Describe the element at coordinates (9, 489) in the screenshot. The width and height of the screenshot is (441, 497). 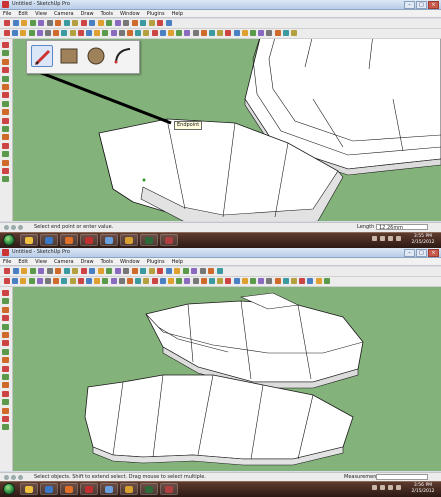
I see `start-button` at that location.